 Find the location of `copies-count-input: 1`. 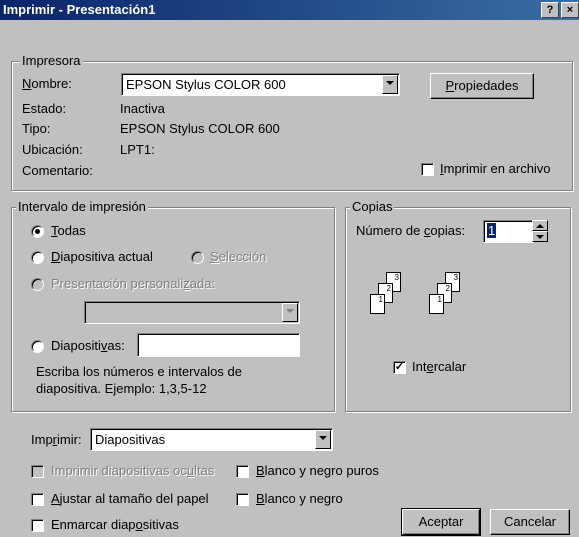

copies-count-input: 1 is located at coordinates (508, 231).